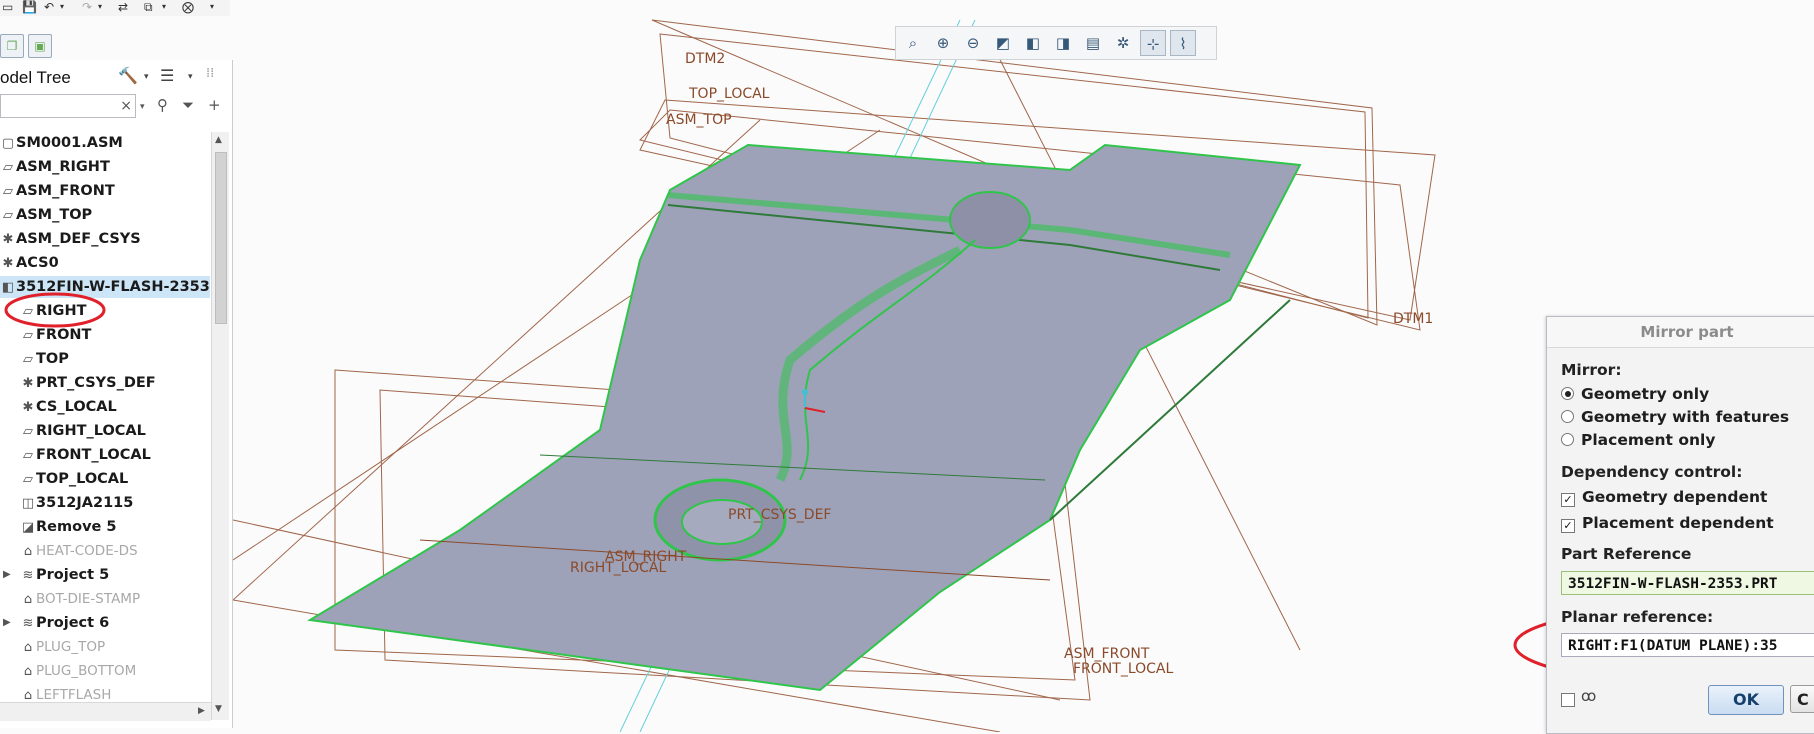 Image resolution: width=1814 pixels, height=734 pixels. What do you see at coordinates (123, 7) in the screenshot?
I see `regenerate-icon: ⇄` at bounding box center [123, 7].